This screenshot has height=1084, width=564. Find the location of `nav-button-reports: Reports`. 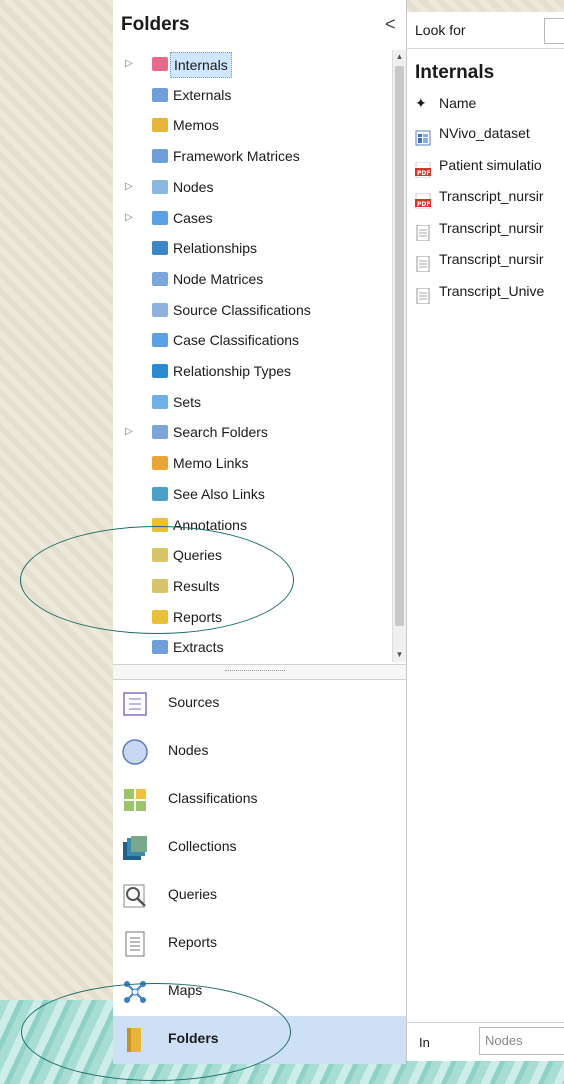

nav-button-reports: Reports is located at coordinates (259, 944).